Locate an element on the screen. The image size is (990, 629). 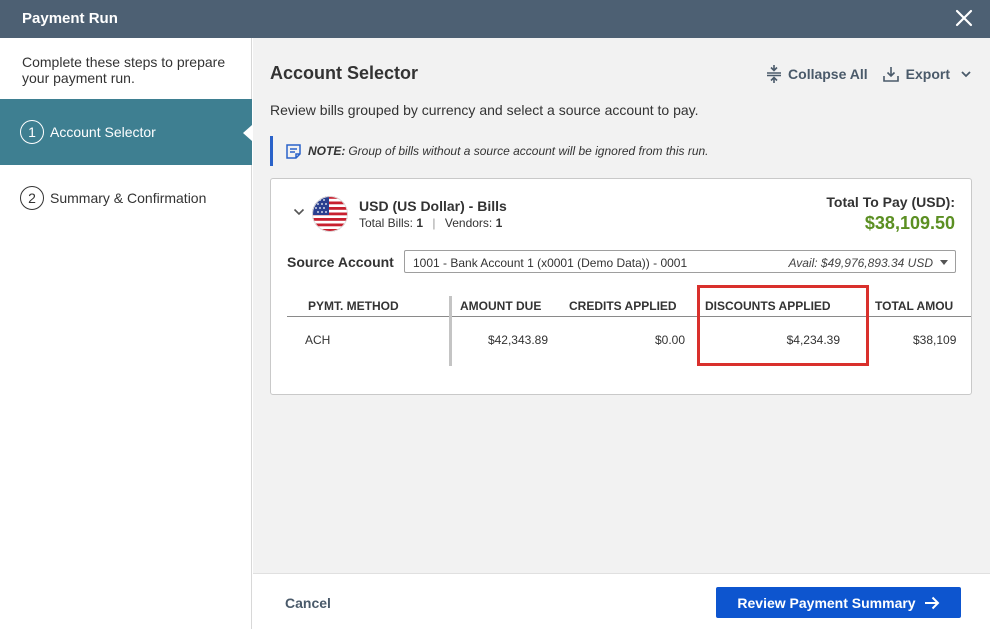
step-label: Summary & Confirmation is located at coordinates (128, 198).